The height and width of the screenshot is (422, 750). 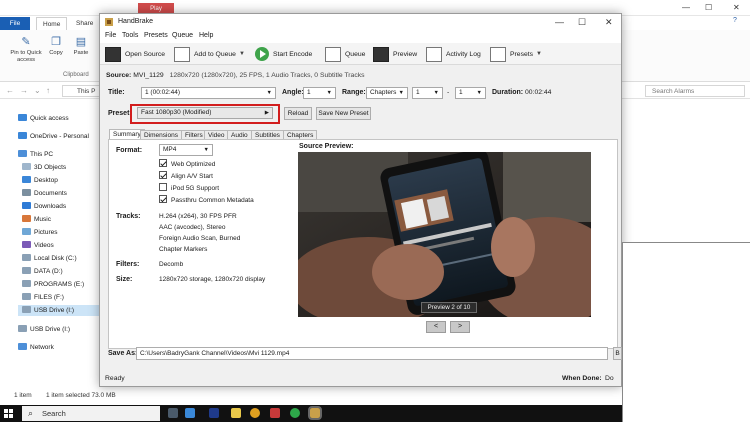 What do you see at coordinates (319, 93) in the screenshot?
I see `angle-select: 1 ▼` at bounding box center [319, 93].